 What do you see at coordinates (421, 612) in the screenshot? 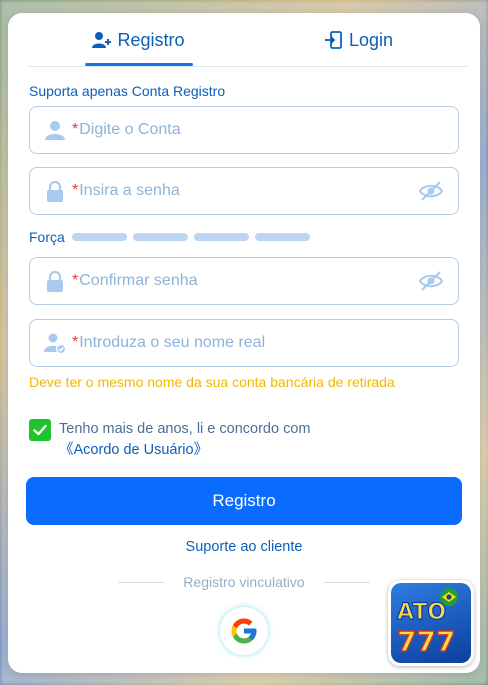
I see `logo-text-top: ATO` at bounding box center [421, 612].